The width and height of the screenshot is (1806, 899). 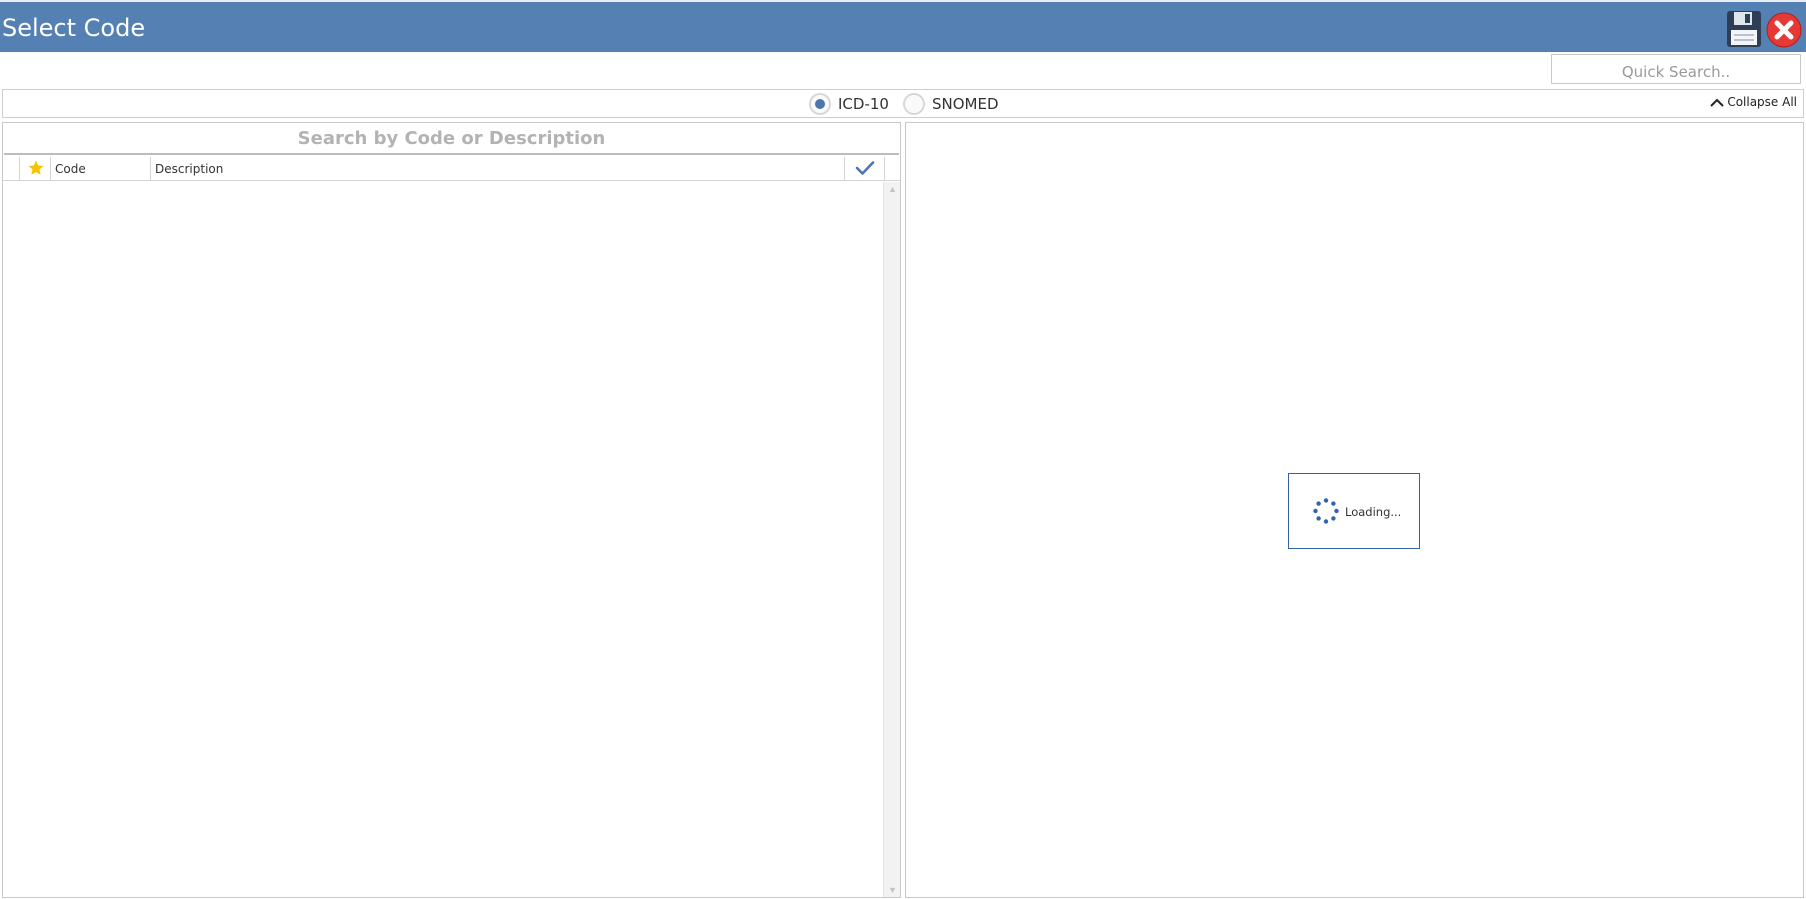 What do you see at coordinates (451, 139) in the screenshot?
I see `code-description-search-input` at bounding box center [451, 139].